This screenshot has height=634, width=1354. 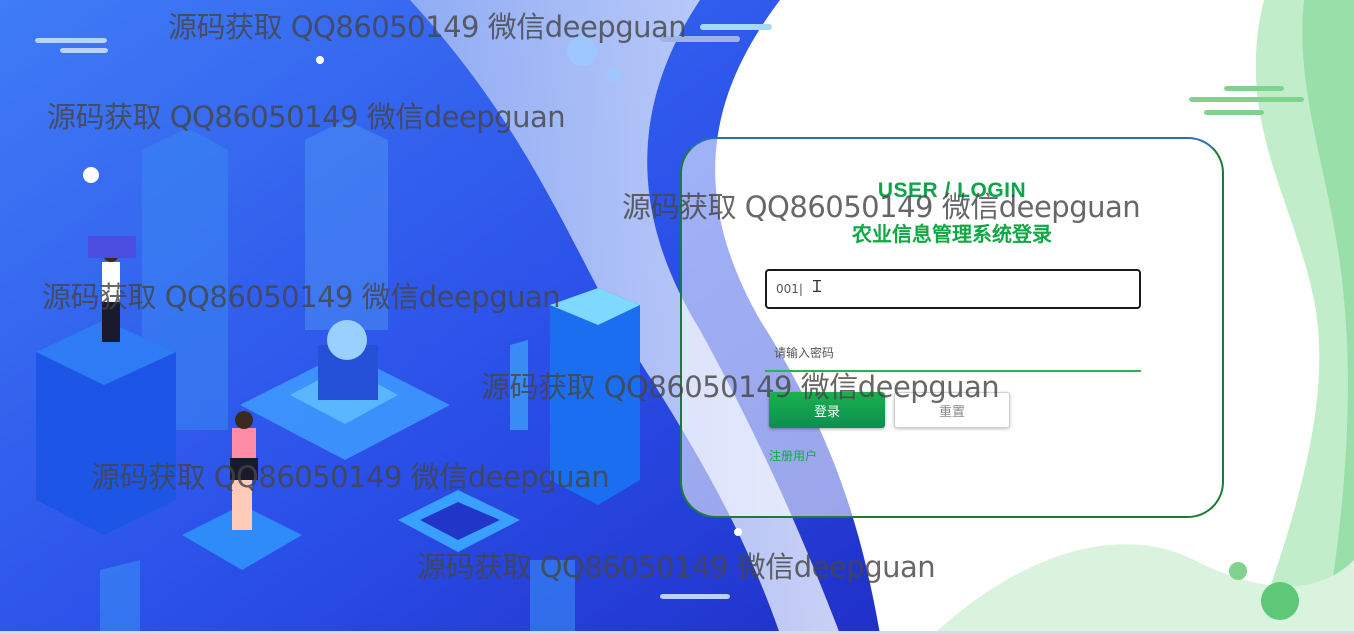 I want to click on password-input, so click(x=953, y=354).